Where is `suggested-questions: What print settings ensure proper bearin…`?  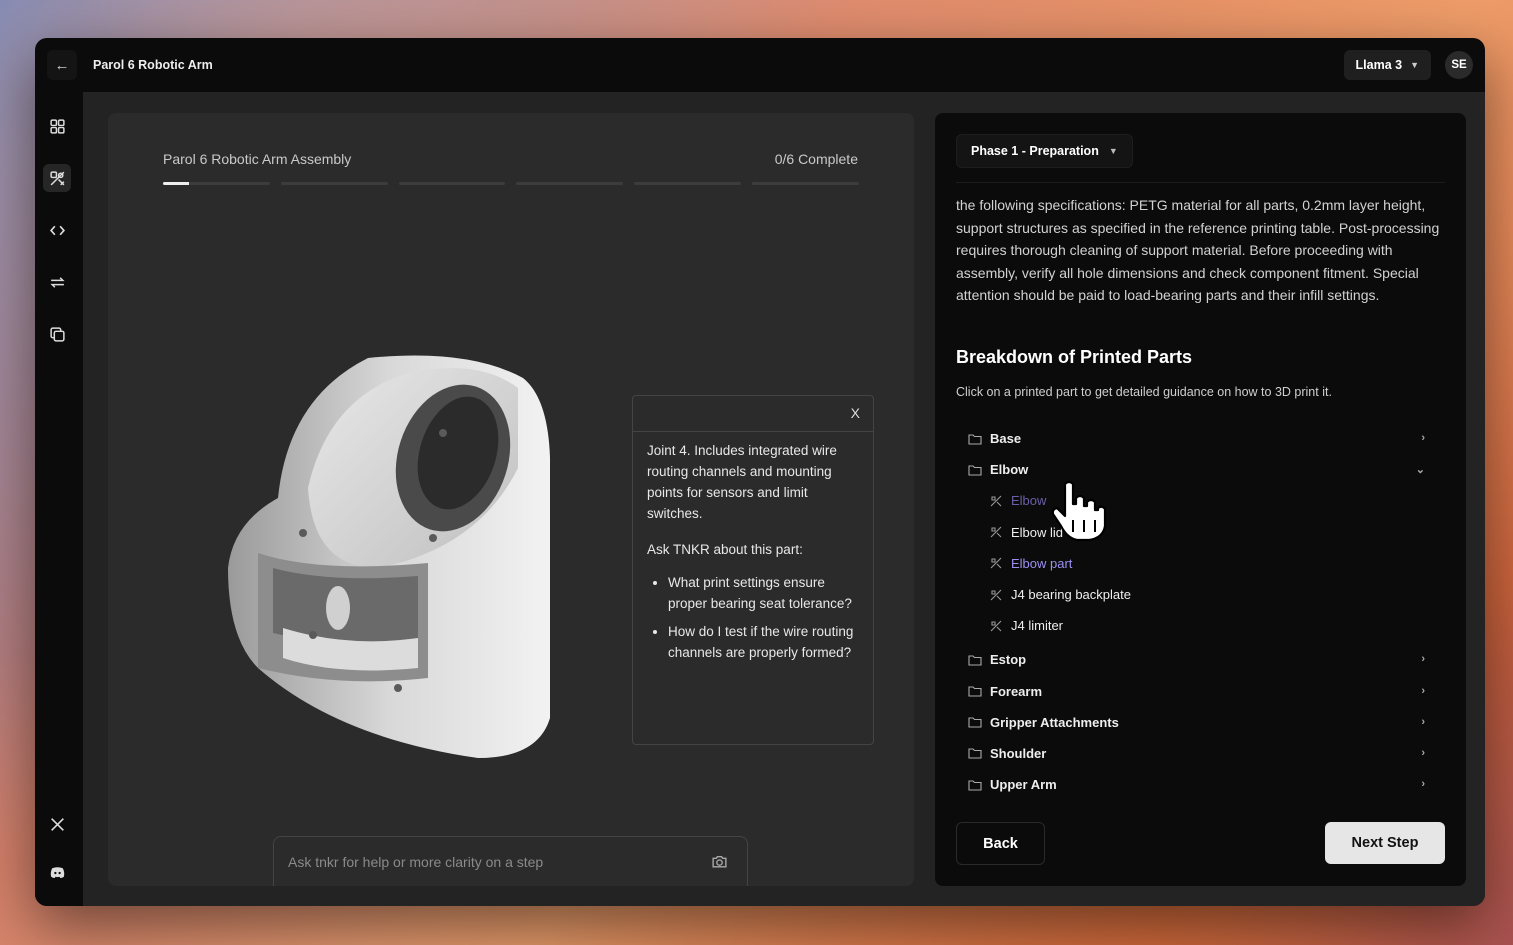 suggested-questions: What print settings ensure proper bearin… is located at coordinates (753, 617).